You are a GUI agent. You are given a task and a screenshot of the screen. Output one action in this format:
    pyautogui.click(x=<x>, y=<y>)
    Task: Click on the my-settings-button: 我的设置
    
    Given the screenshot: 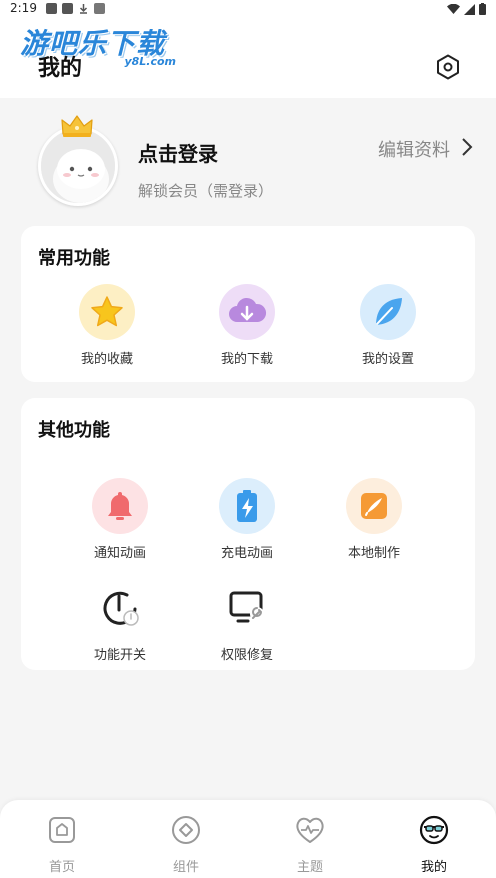 What is the action you would take?
    pyautogui.click(x=388, y=325)
    